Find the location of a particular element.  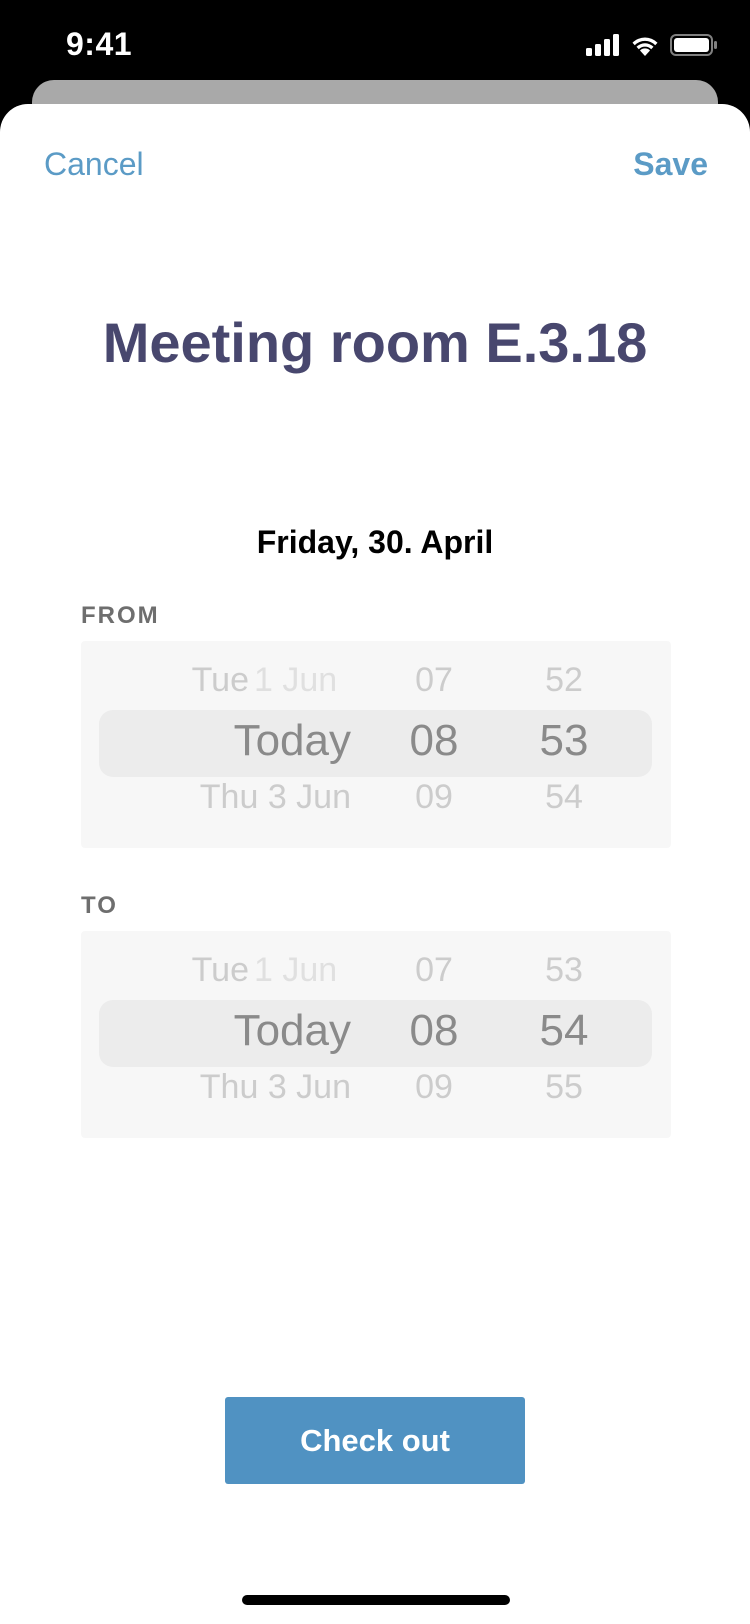

home-indicator is located at coordinates (376, 1600).